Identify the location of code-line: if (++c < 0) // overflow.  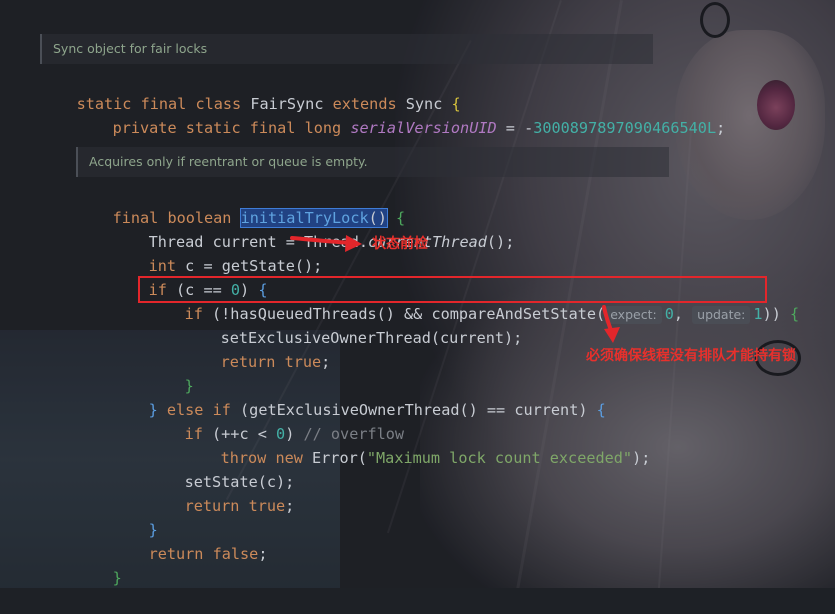
(294, 434).